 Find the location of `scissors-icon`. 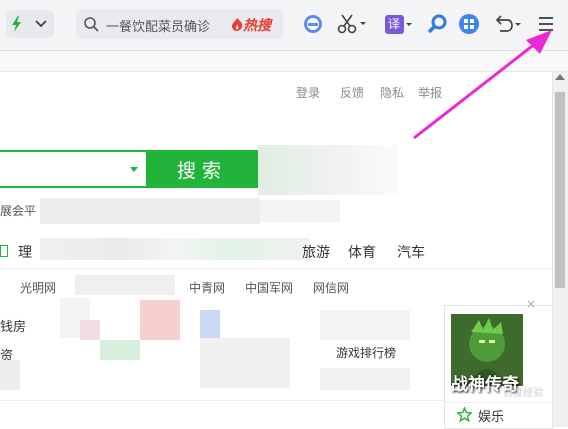

scissors-icon is located at coordinates (351, 24).